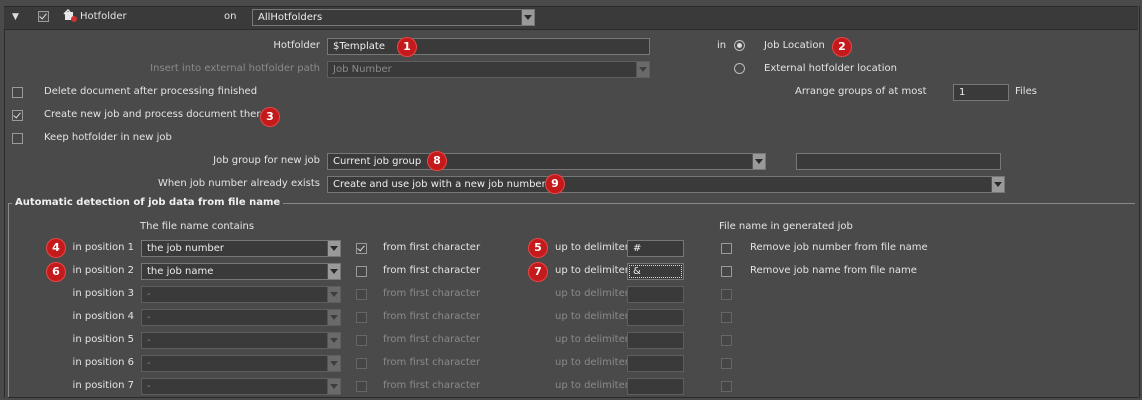 The height and width of the screenshot is (400, 1142). What do you see at coordinates (794, 45) in the screenshot?
I see `job-location-label: Job Location` at bounding box center [794, 45].